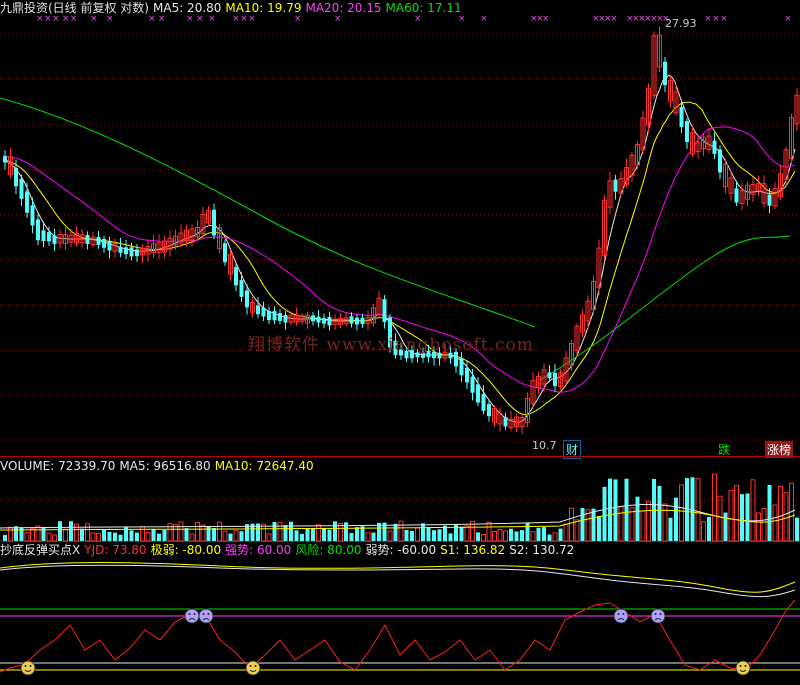 This screenshot has width=800, height=685. What do you see at coordinates (398, 577) in the screenshot?
I see `s1-line` at bounding box center [398, 577].